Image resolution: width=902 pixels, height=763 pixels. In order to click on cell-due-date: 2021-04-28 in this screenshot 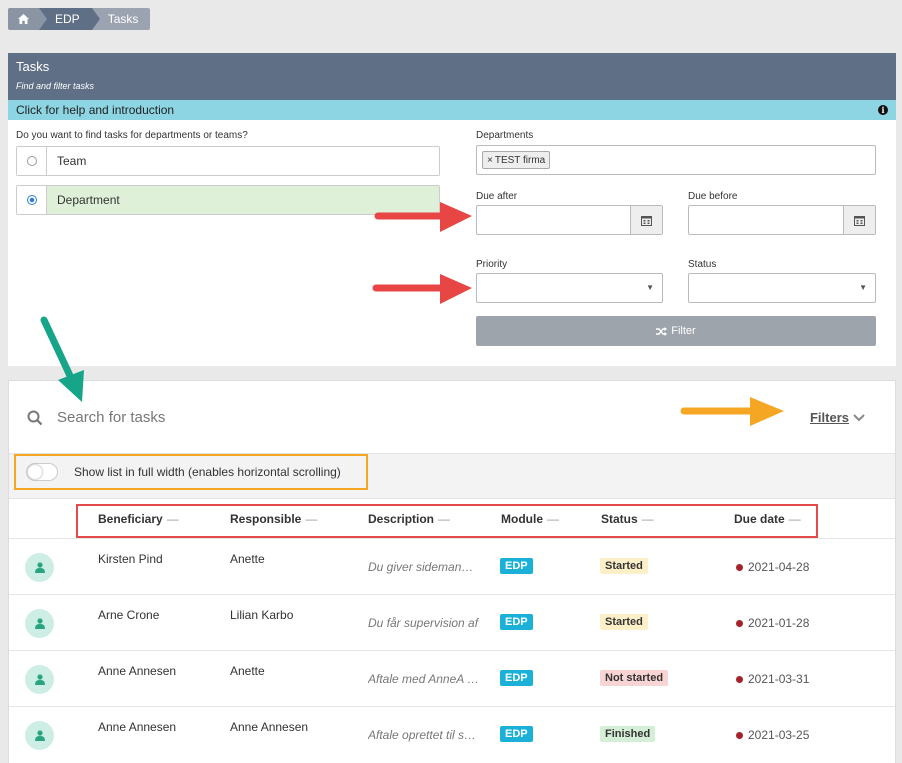, I will do `click(772, 567)`.